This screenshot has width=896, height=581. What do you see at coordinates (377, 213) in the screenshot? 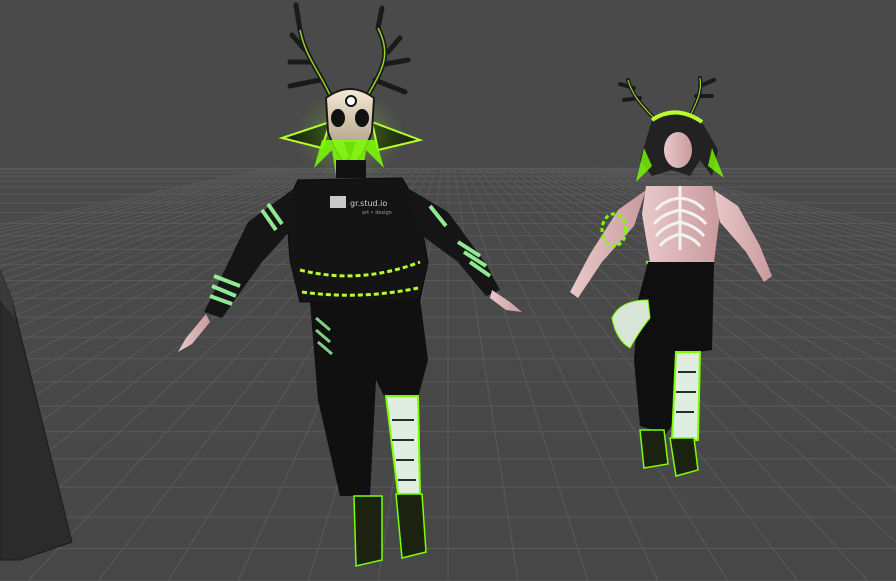
I see `sweater-logo-sub: art • design` at bounding box center [377, 213].